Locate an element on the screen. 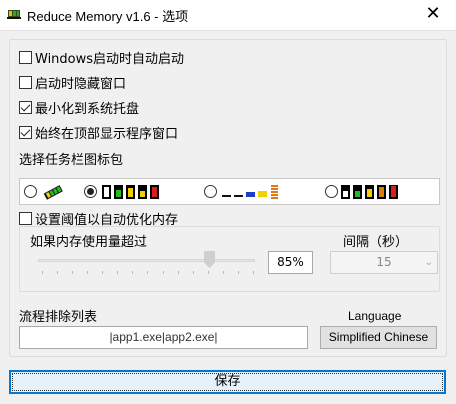 The width and height of the screenshot is (456, 404). icon-pack-selector is located at coordinates (229, 191).